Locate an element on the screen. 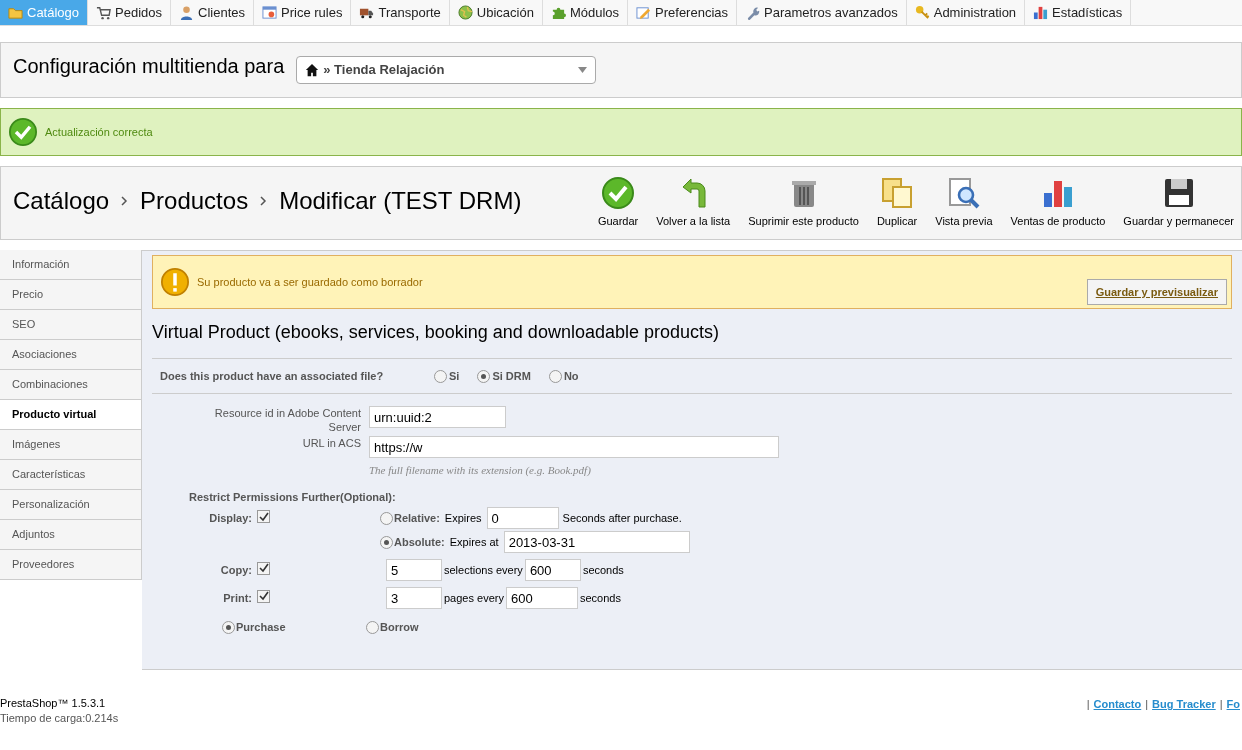 The height and width of the screenshot is (750, 1242). puzzle-icon is located at coordinates (558, 12).